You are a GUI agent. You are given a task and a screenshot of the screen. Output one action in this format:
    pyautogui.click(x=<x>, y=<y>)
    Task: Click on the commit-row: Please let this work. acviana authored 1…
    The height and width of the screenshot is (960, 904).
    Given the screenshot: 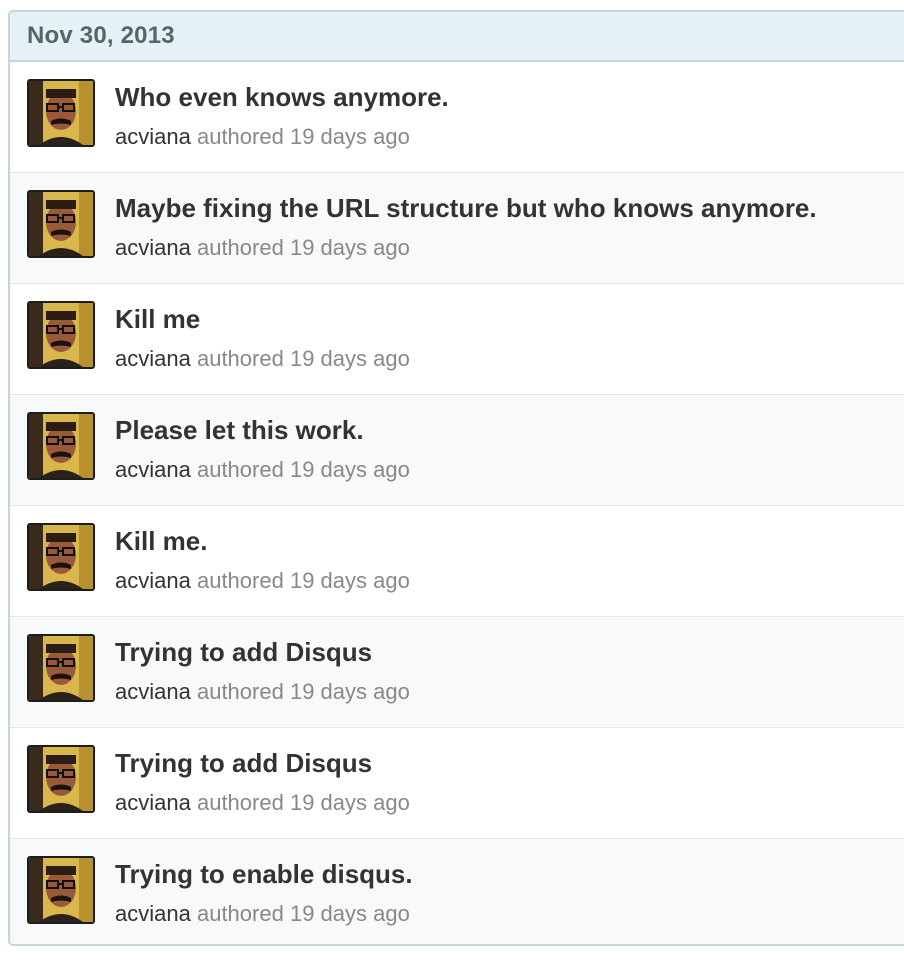 What is the action you would take?
    pyautogui.click(x=457, y=450)
    